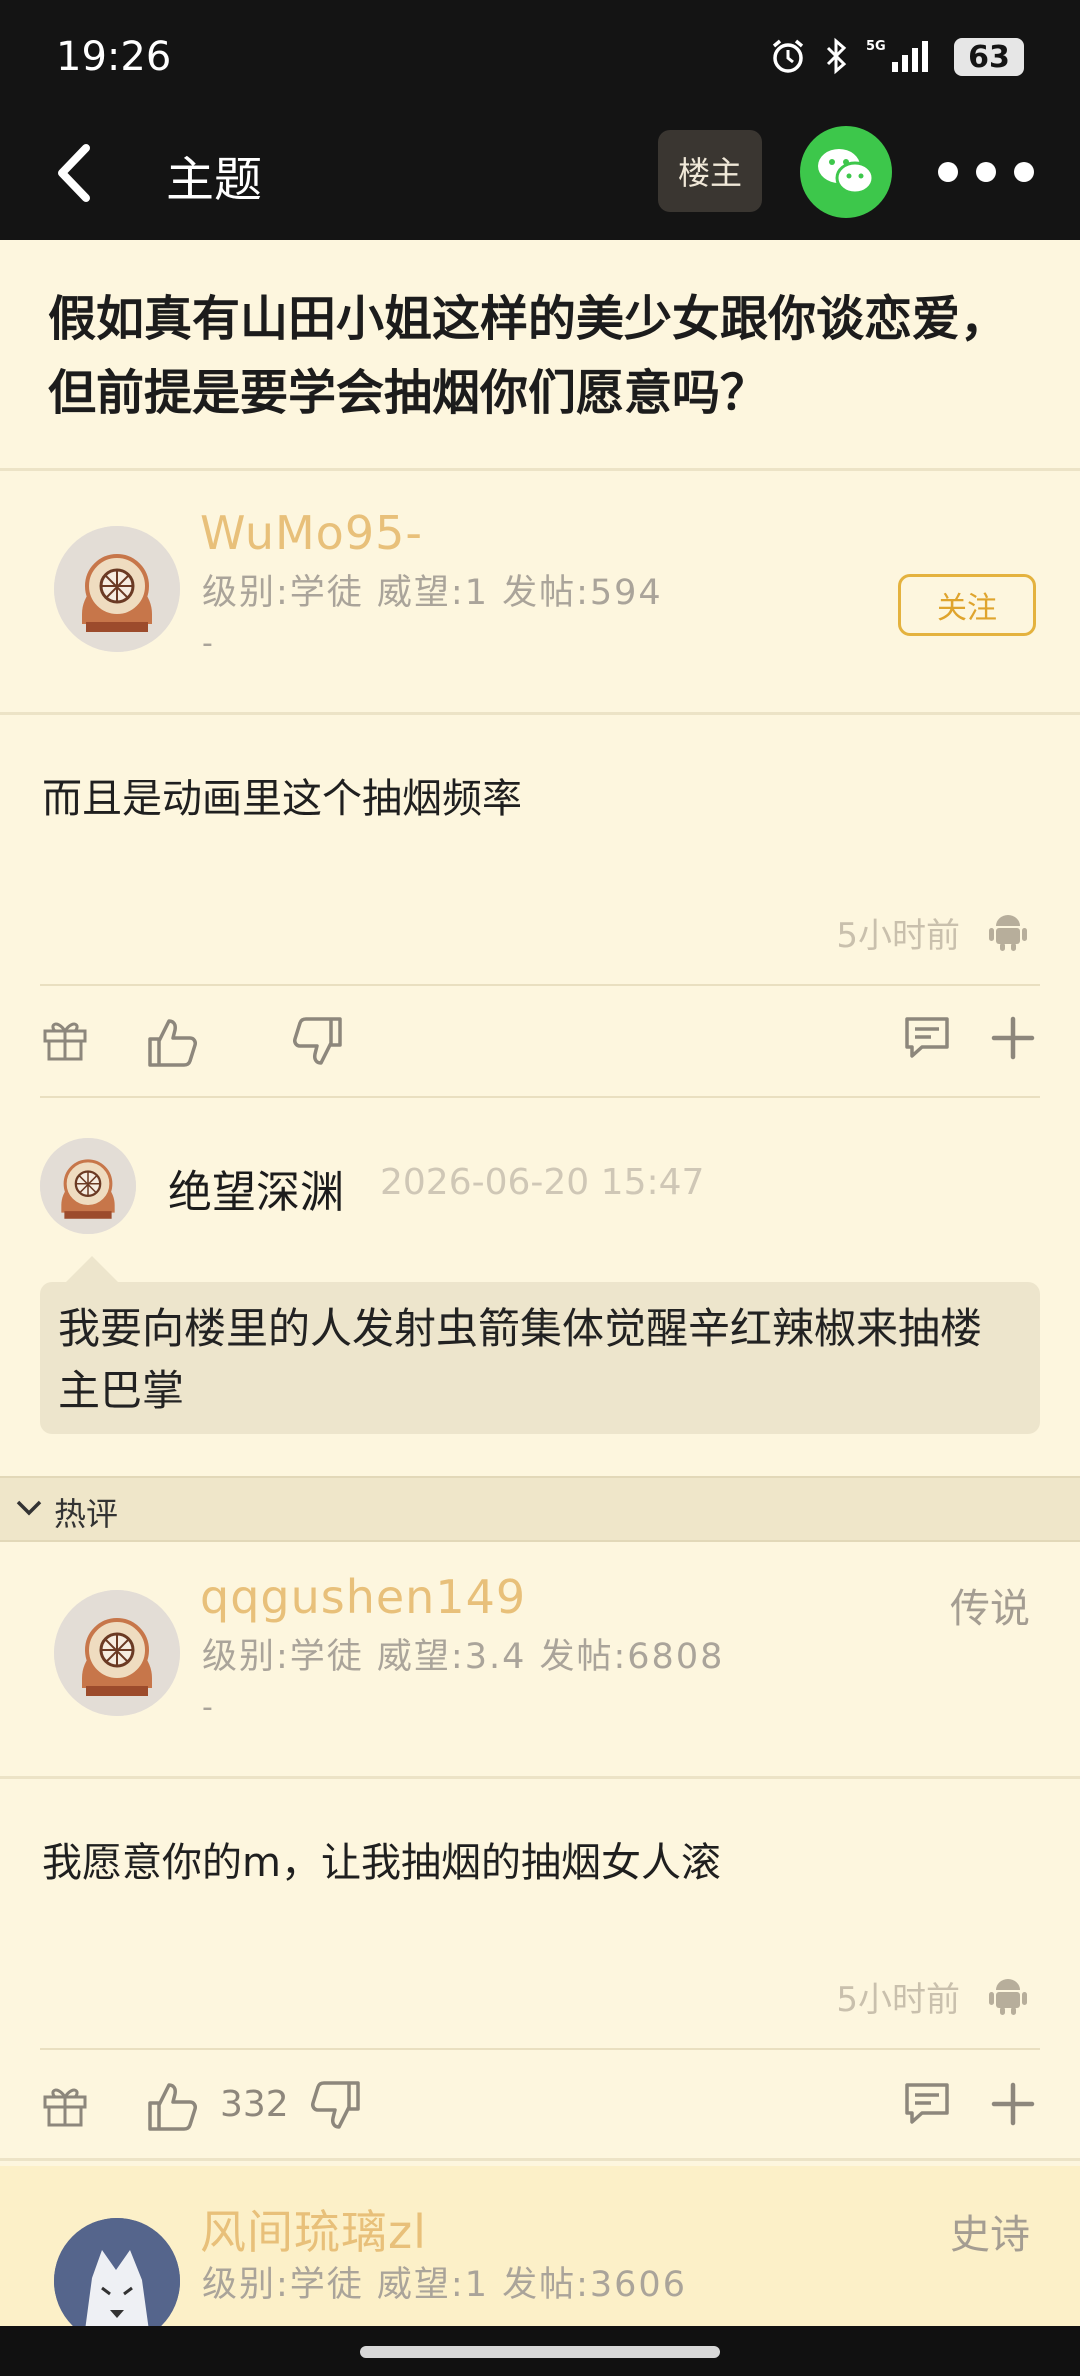  Describe the element at coordinates (282, 799) in the screenshot. I see `post-content: 而且是动画里这个抽烟频率` at that location.